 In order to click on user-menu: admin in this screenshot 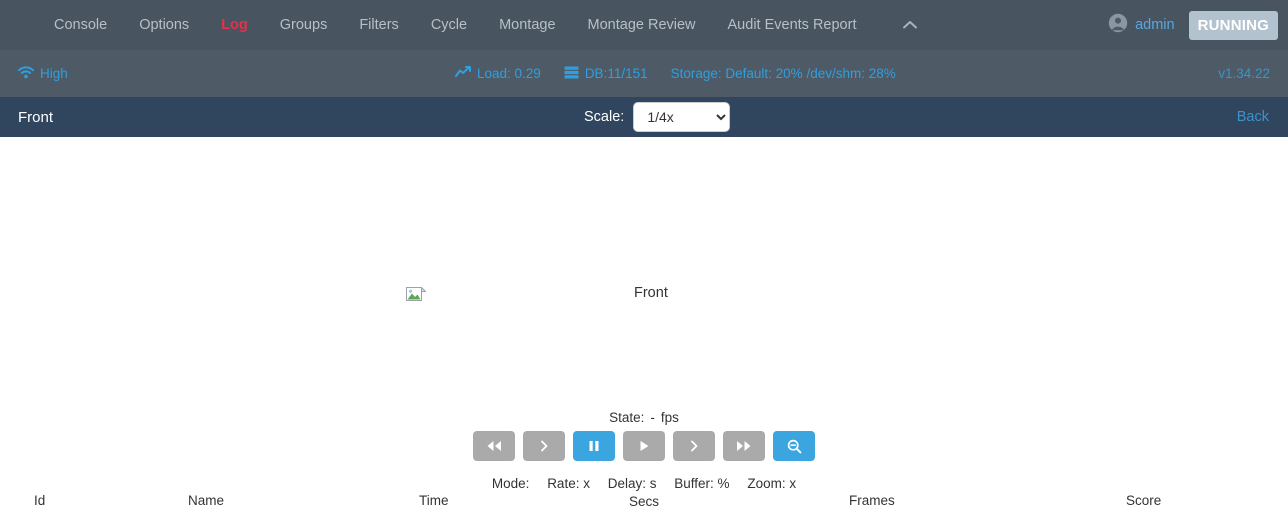, I will do `click(1141, 25)`.